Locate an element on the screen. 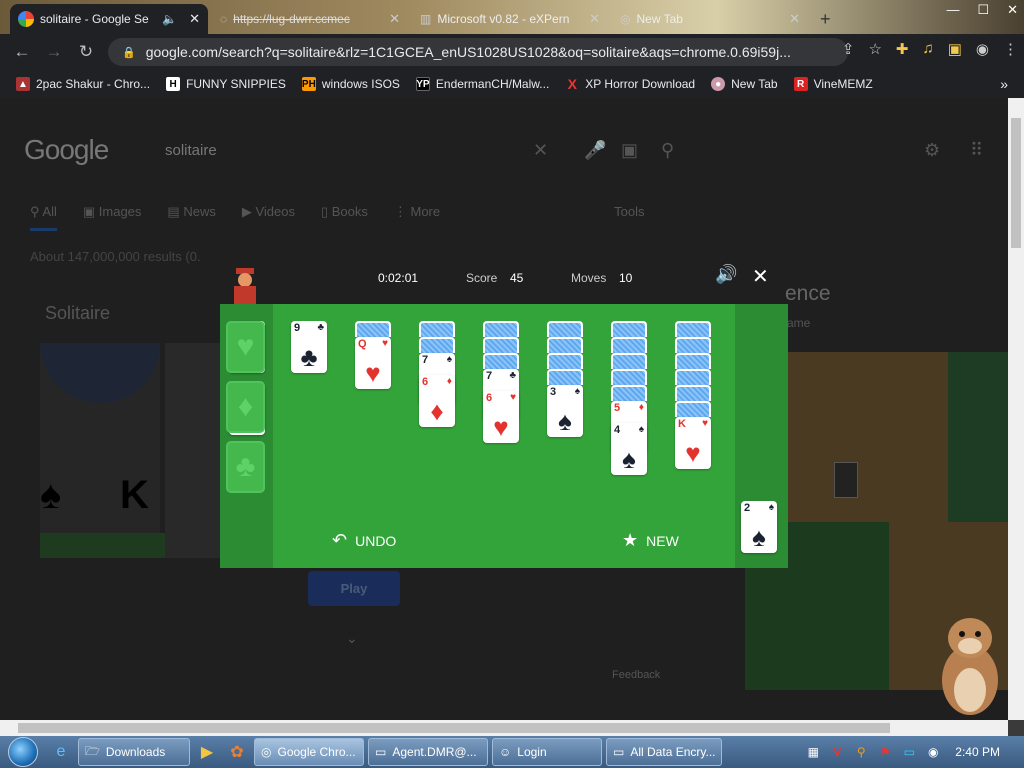 This screenshot has height=768, width=1024. bookmark-star-icon: ☆ is located at coordinates (874, 49).